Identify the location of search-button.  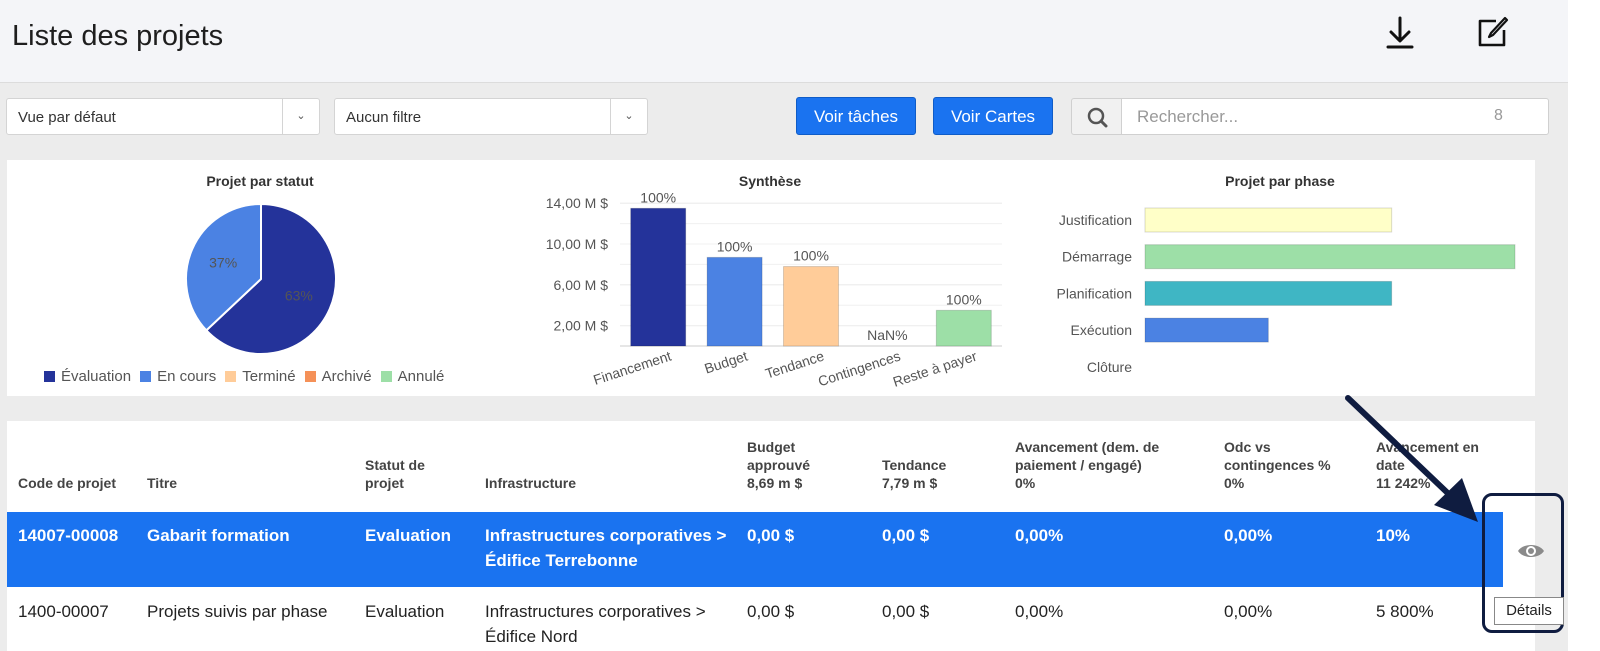
(1096, 116).